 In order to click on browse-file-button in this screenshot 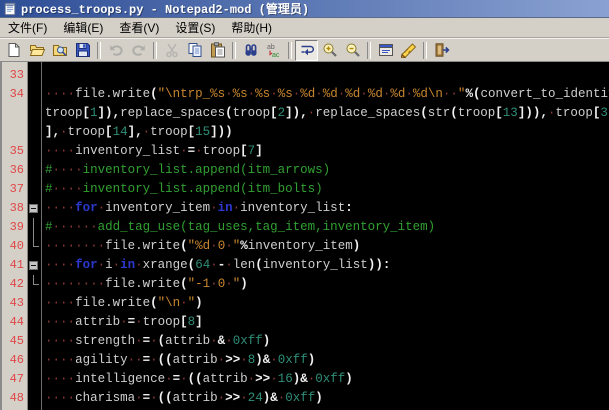, I will do `click(59, 50)`.